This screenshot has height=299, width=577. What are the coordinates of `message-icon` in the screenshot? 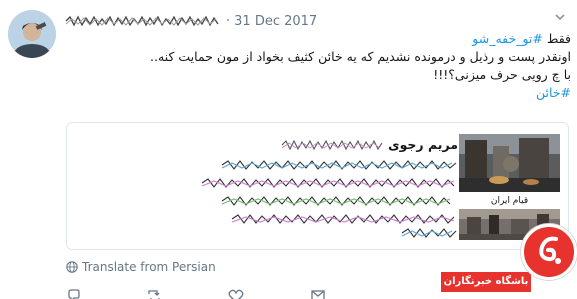 It's located at (318, 293).